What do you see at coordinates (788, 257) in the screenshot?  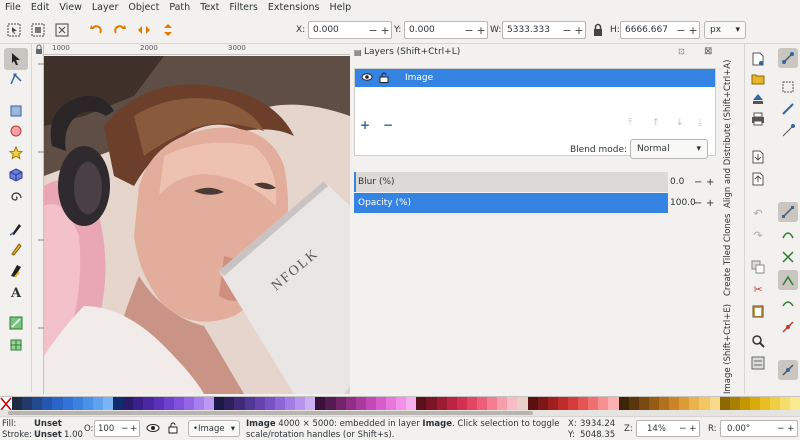 I see `snap-intersection-icon` at bounding box center [788, 257].